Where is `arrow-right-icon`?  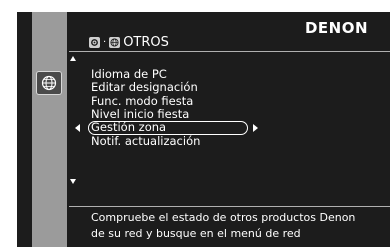 arrow-right-icon is located at coordinates (255, 128).